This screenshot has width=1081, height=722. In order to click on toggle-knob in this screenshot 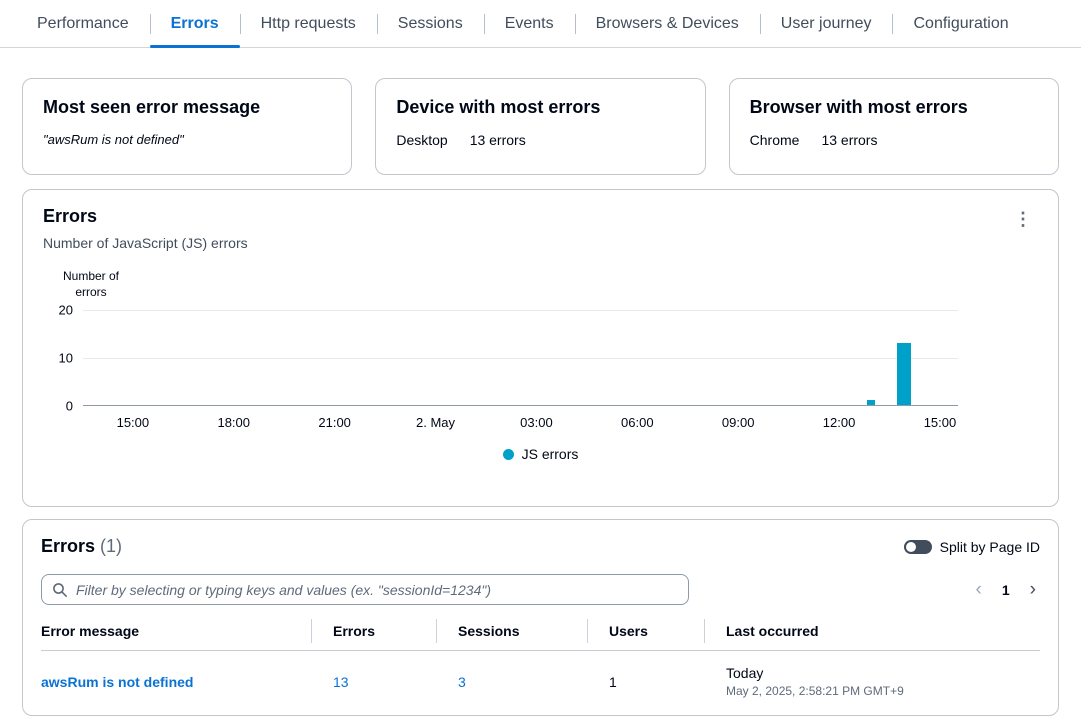, I will do `click(910, 546)`.